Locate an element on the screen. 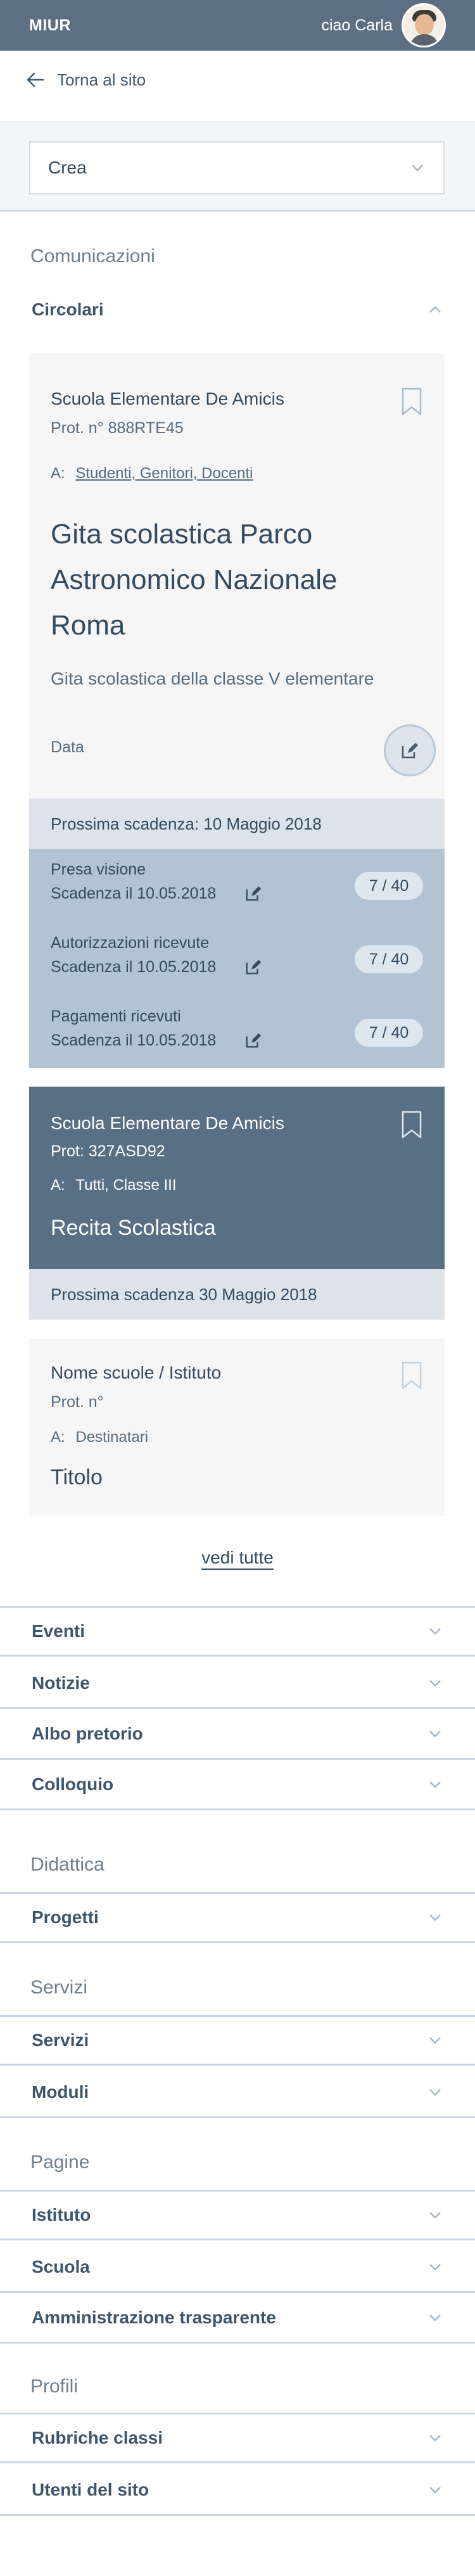  arrow-left-icon is located at coordinates (35, 79).